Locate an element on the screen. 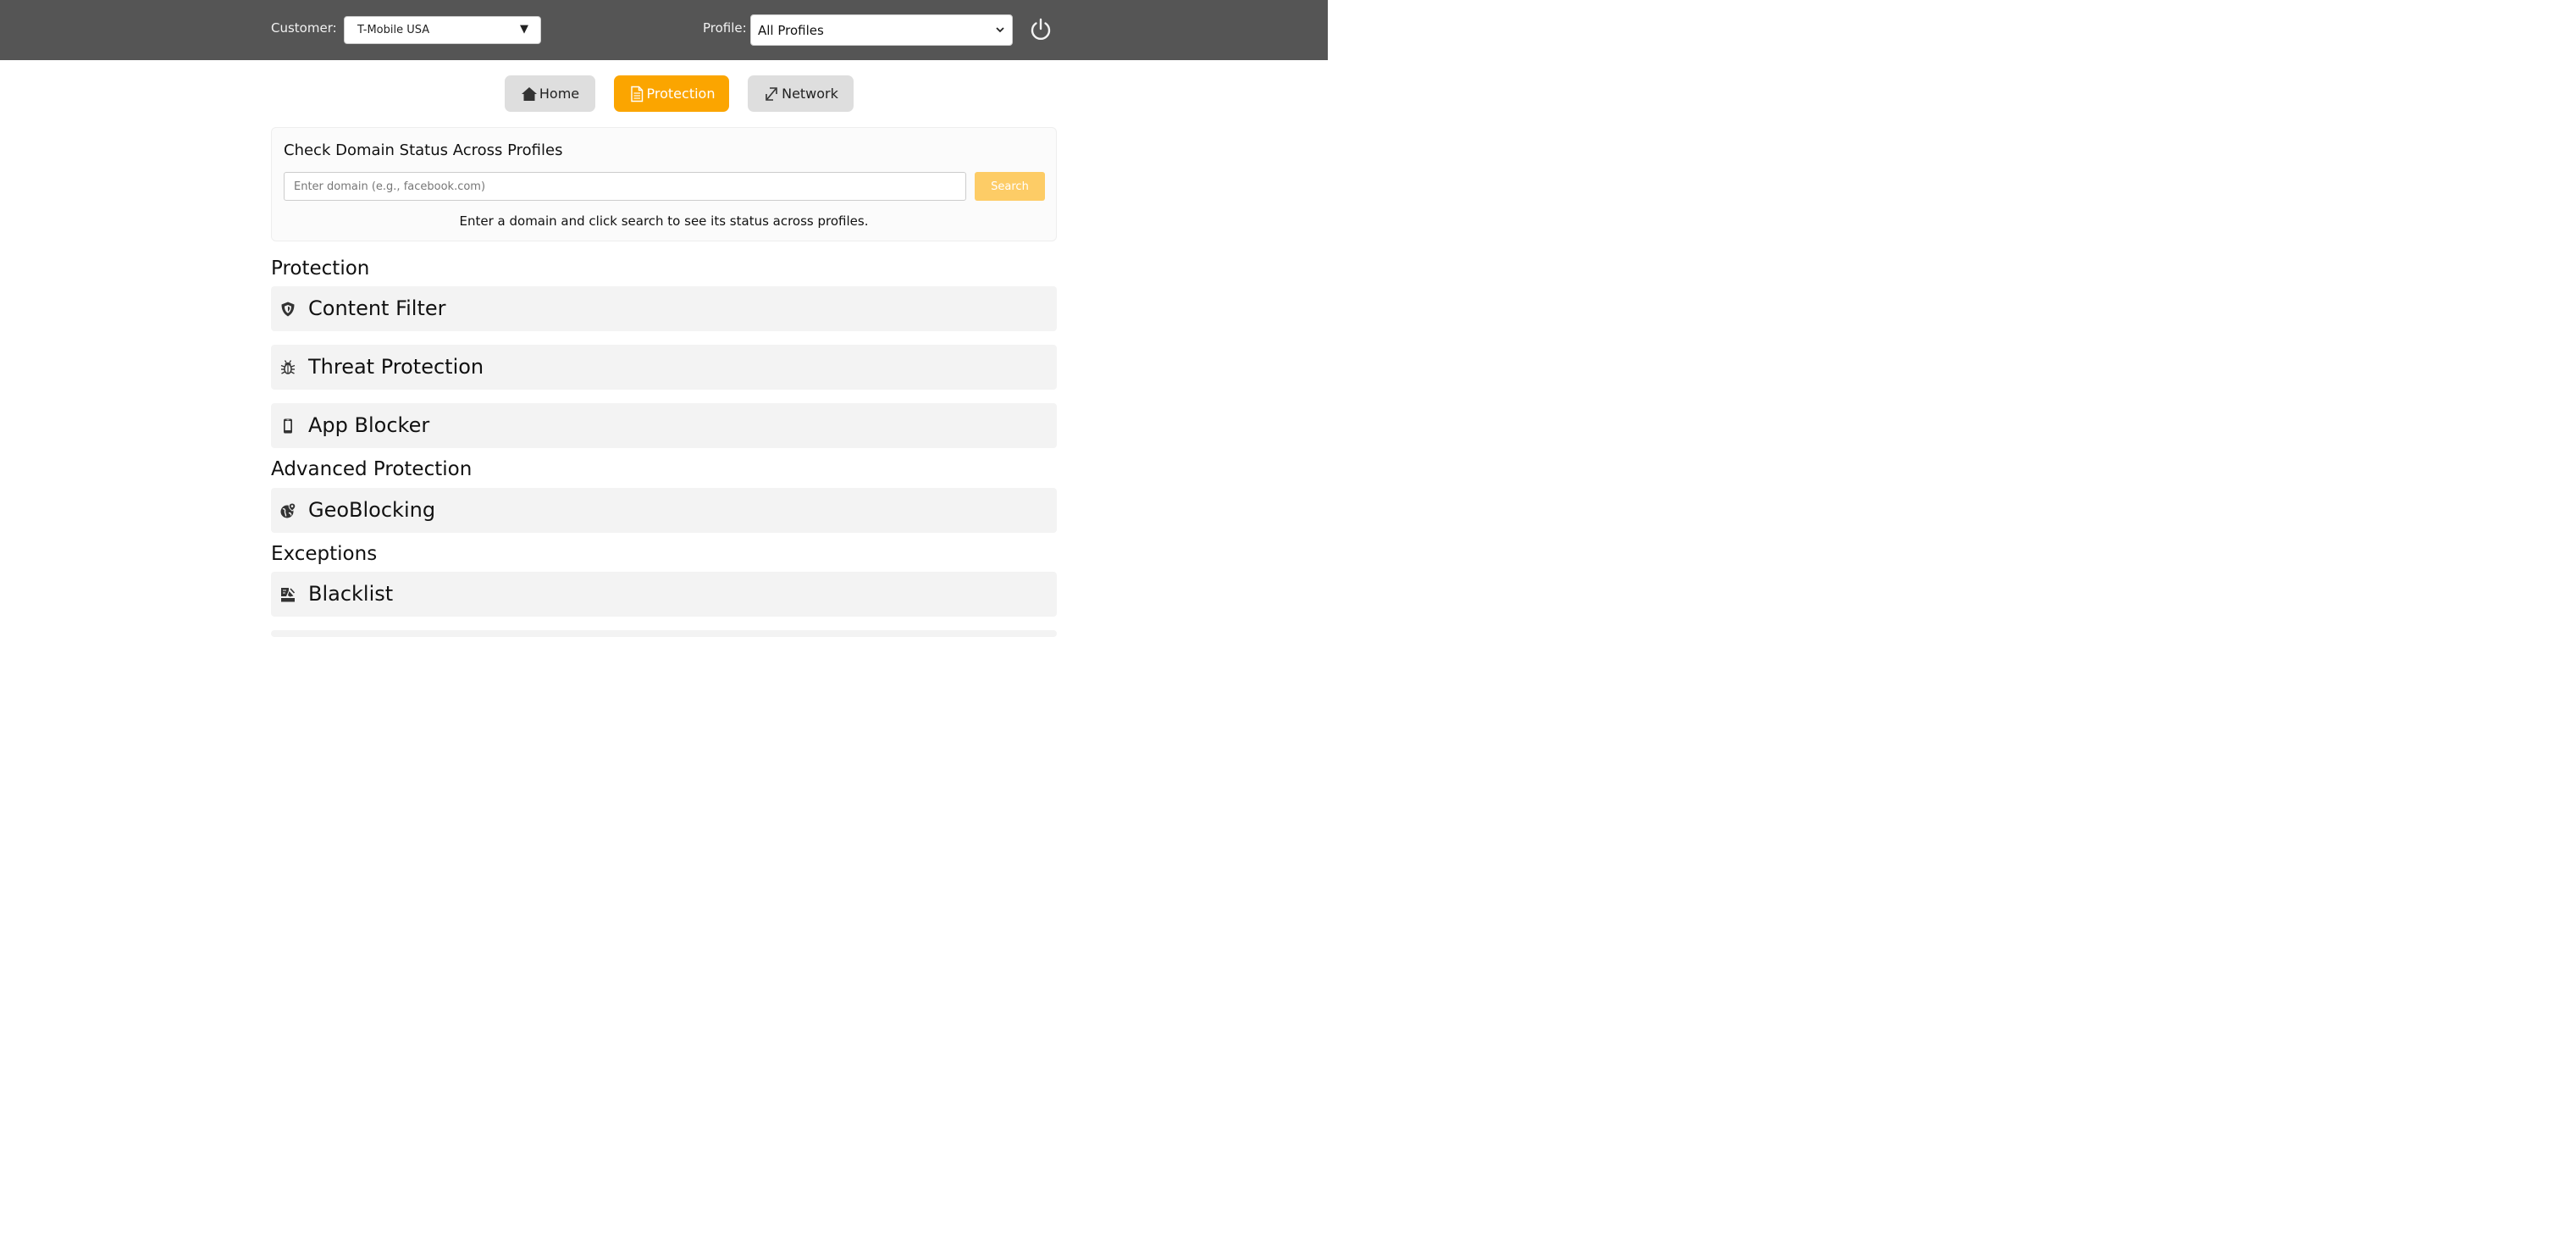  home-icon is located at coordinates (529, 94).